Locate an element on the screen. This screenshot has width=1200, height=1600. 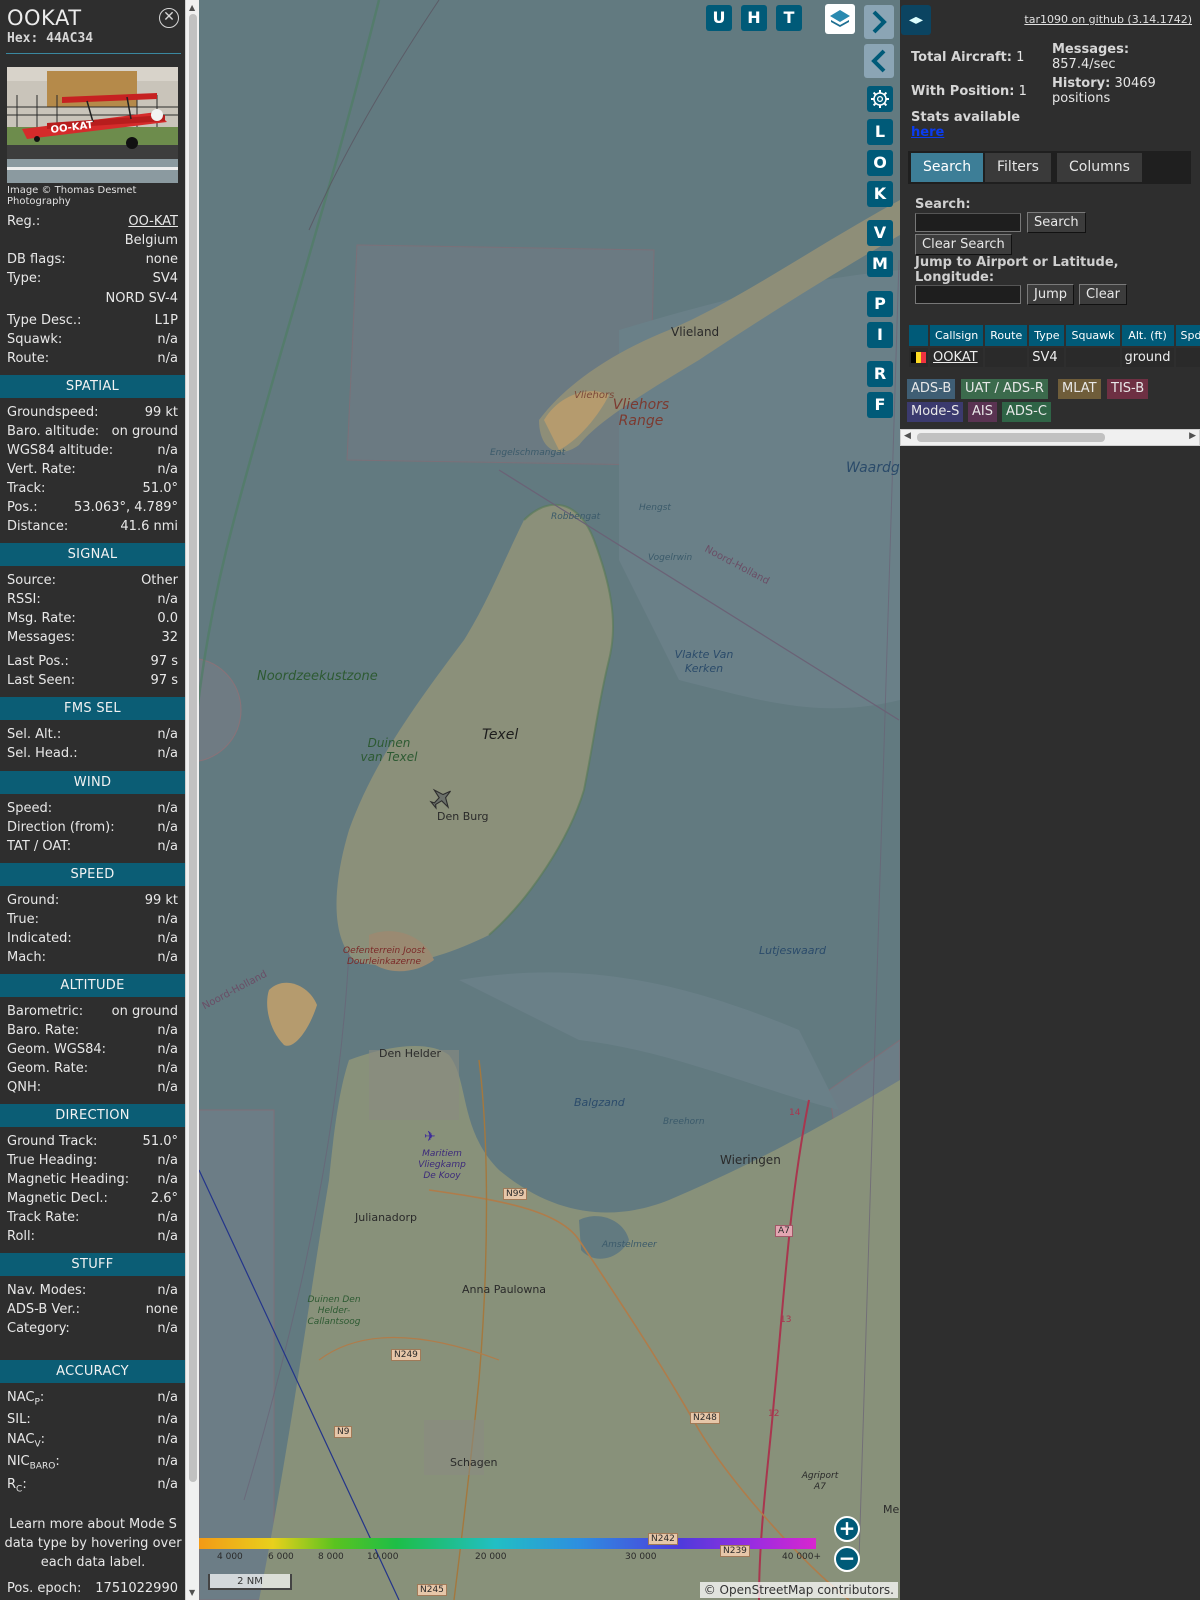
toggle-k-button: K is located at coordinates (880, 194).